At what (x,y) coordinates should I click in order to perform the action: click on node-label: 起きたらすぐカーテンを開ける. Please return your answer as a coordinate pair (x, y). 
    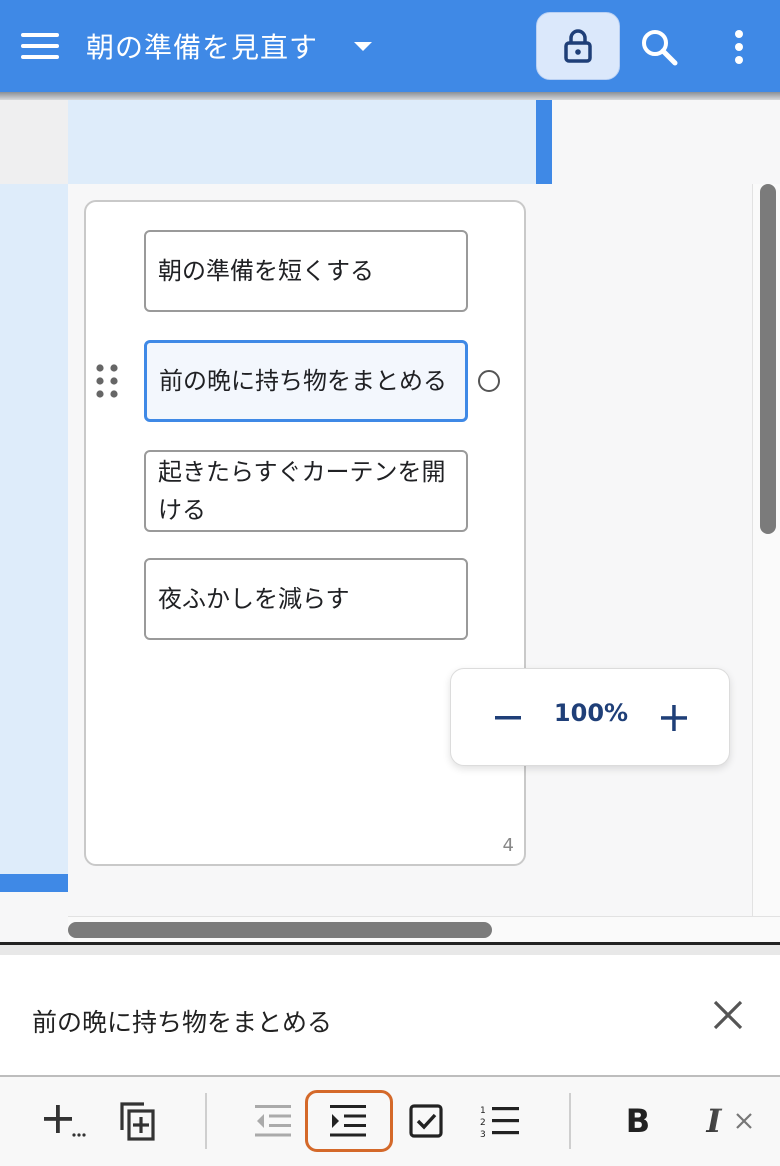
    Looking at the image, I should click on (302, 491).